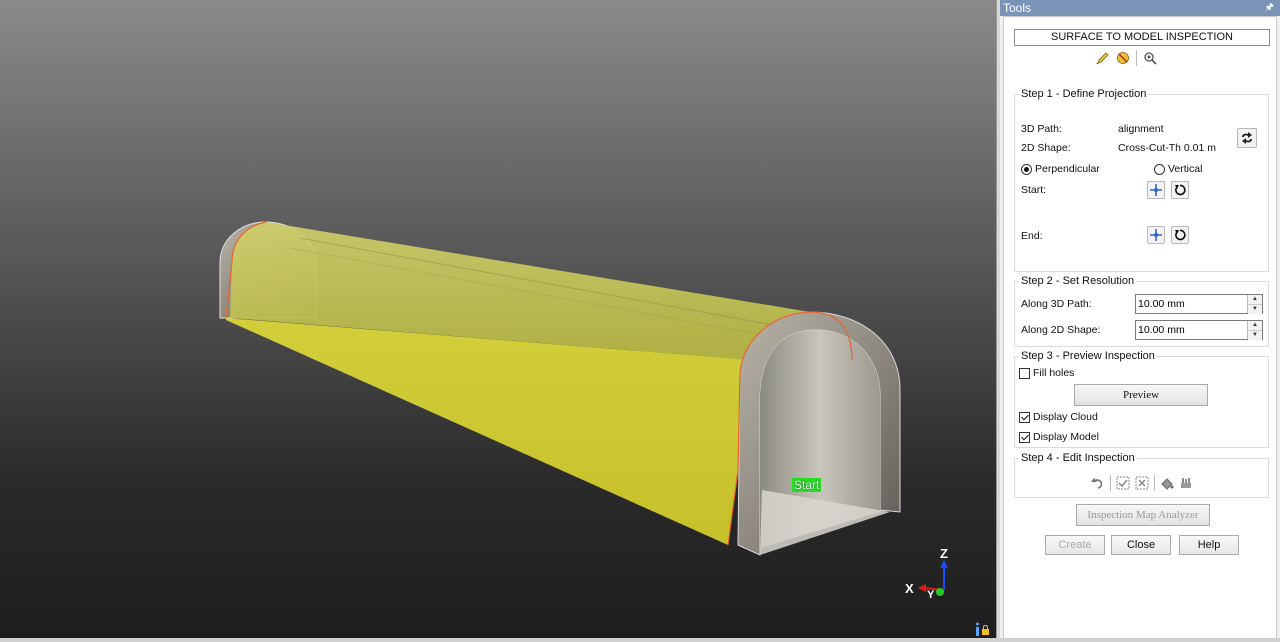 Image resolution: width=1280 pixels, height=642 pixels. I want to click on display-model-label: Display Model, so click(1066, 437).